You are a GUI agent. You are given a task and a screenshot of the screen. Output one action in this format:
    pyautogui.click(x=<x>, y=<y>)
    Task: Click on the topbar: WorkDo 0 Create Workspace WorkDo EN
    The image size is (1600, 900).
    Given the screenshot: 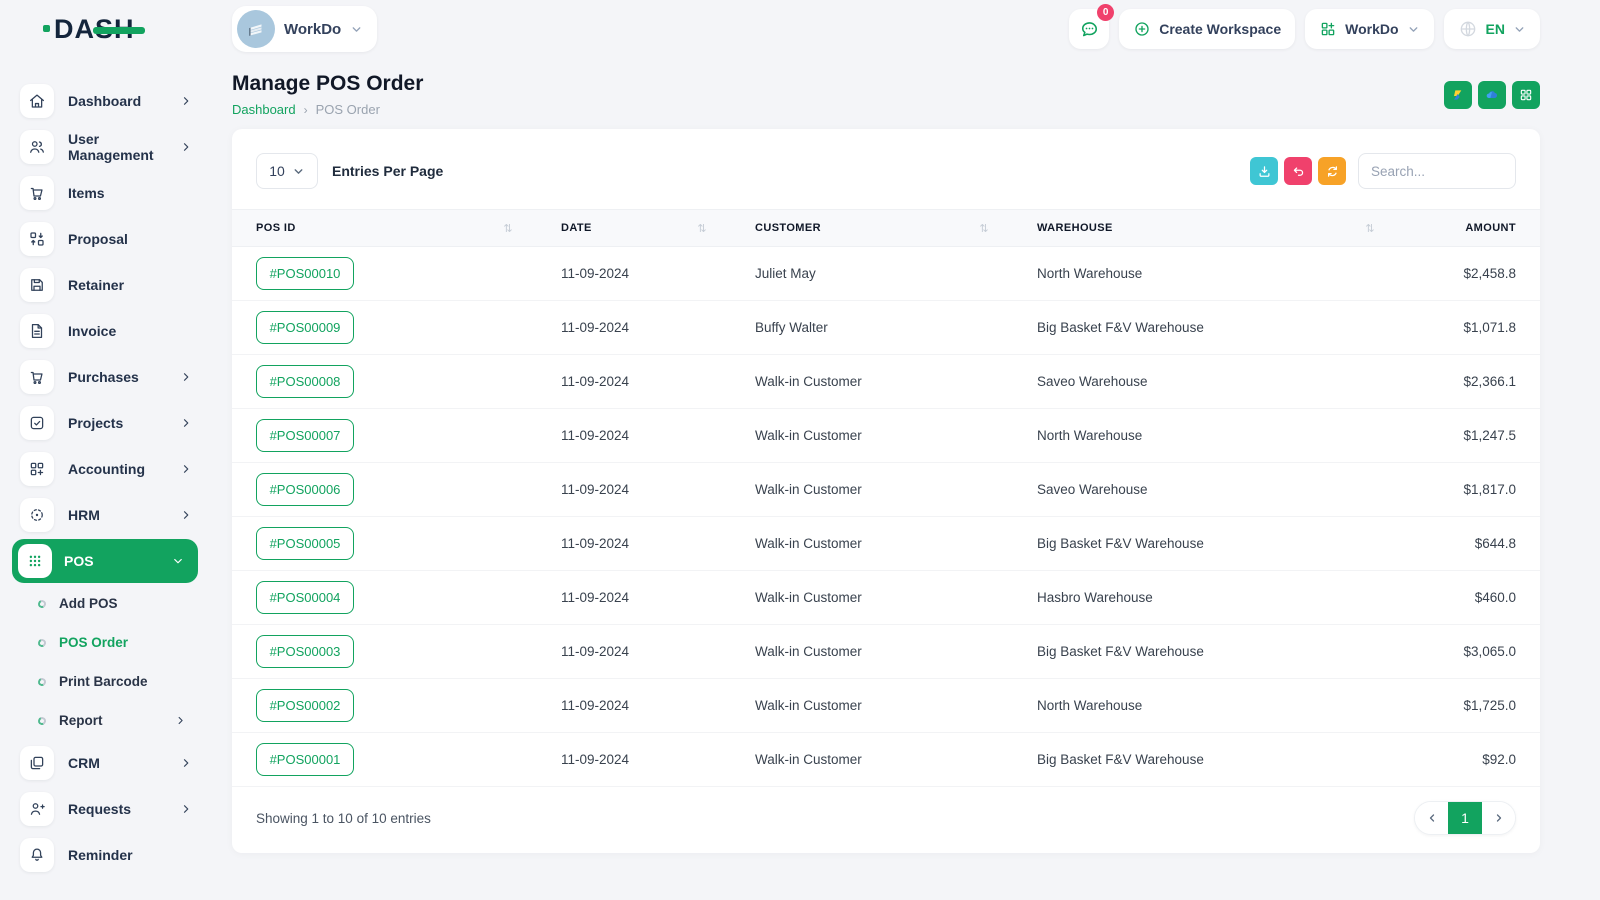 What is the action you would take?
    pyautogui.click(x=905, y=29)
    